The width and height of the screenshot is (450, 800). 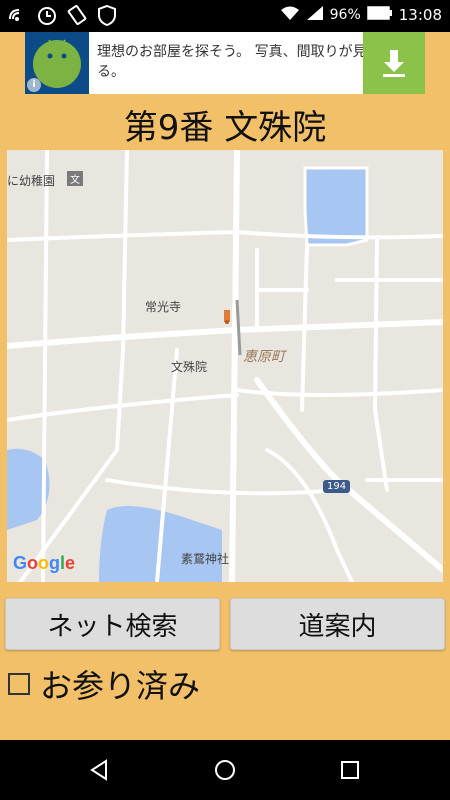 I want to click on rotation-icon, so click(x=77, y=15).